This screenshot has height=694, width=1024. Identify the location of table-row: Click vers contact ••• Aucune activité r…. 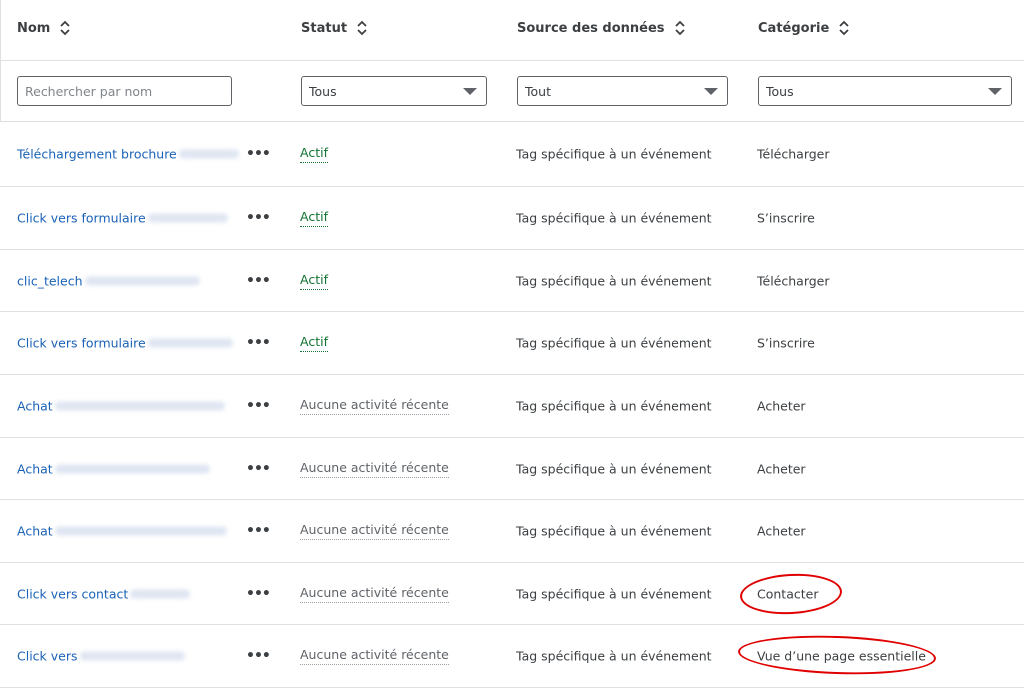
(512, 594).